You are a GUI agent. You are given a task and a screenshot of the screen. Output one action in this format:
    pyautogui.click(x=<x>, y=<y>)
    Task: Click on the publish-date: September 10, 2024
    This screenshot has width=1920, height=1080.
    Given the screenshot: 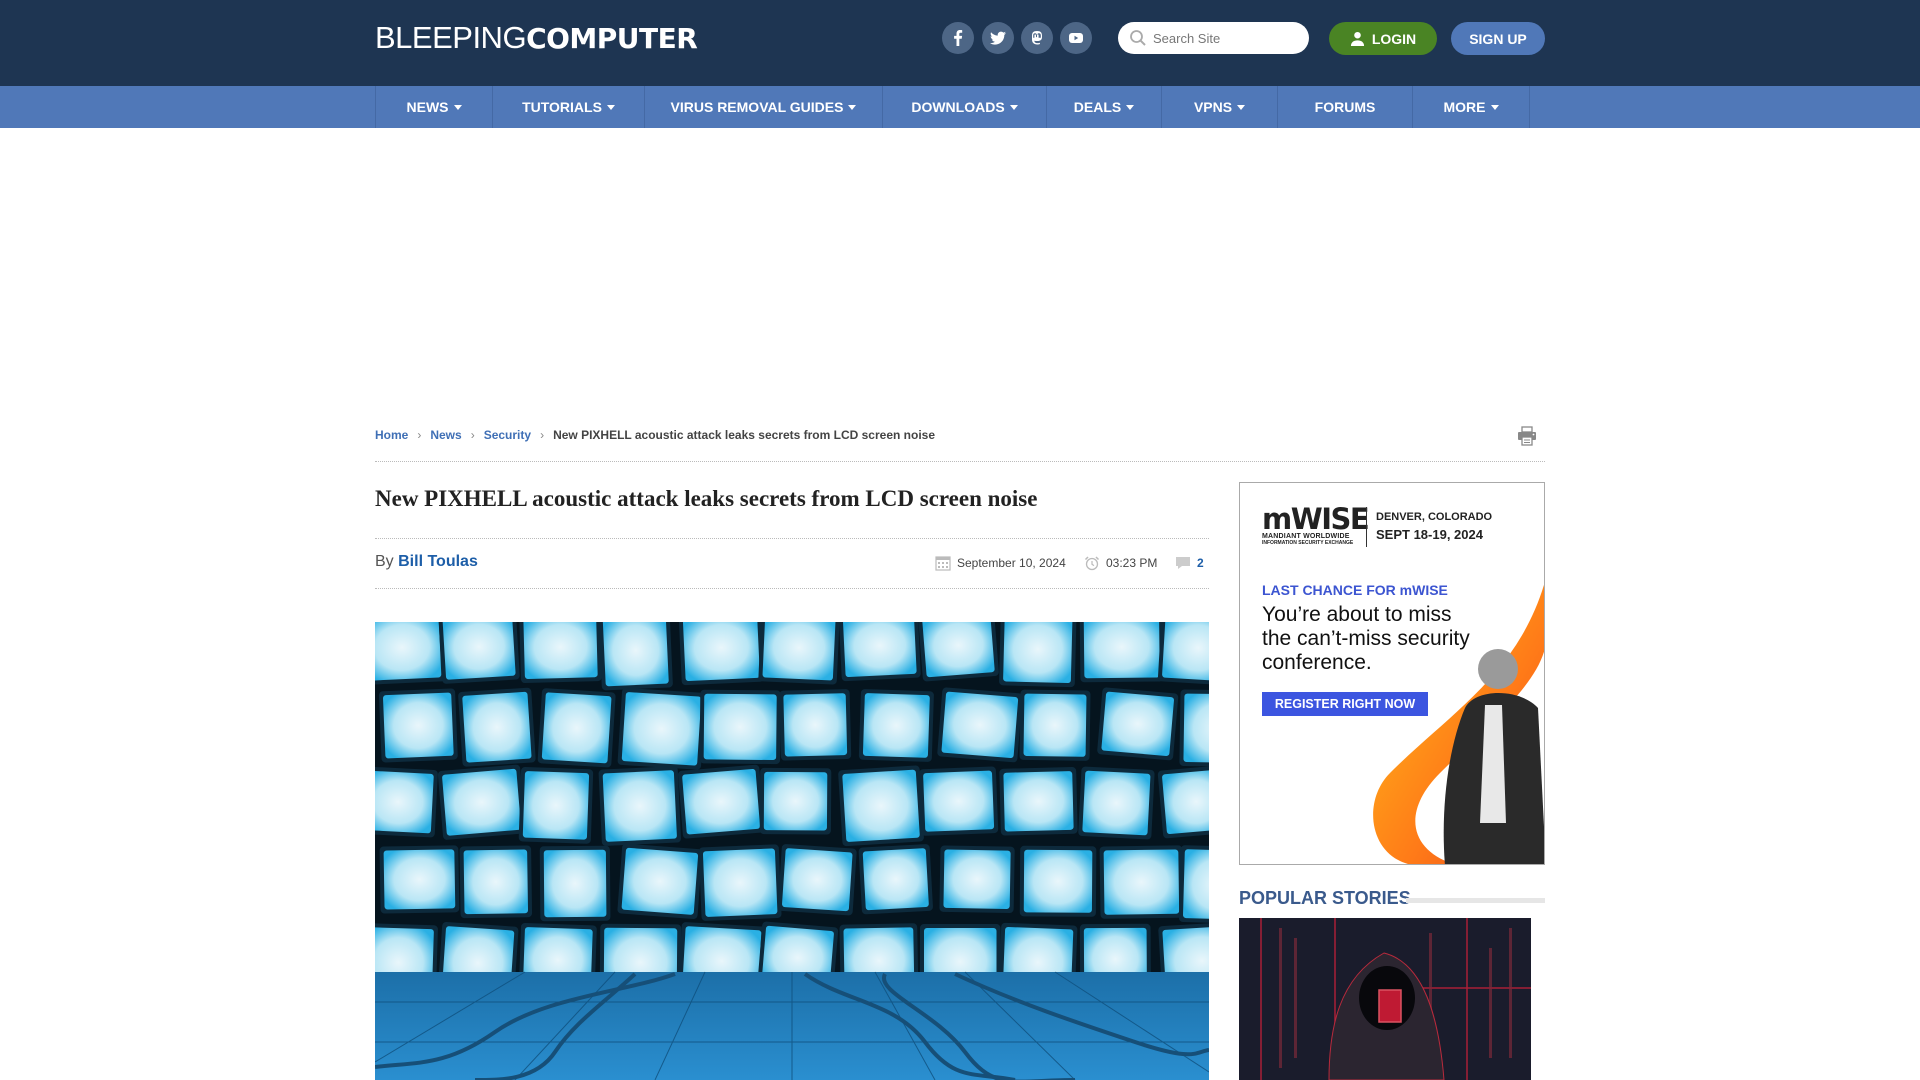 What is the action you would take?
    pyautogui.click(x=1000, y=563)
    